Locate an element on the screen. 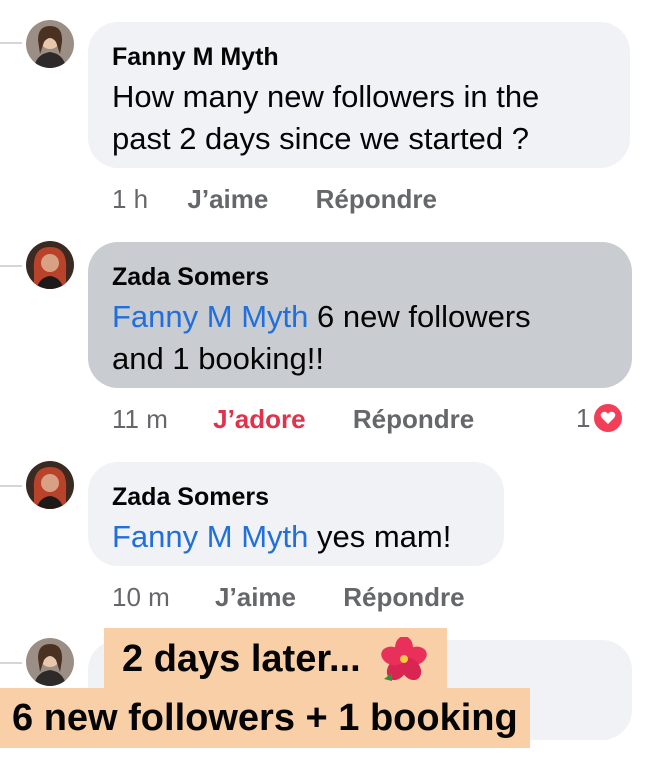 This screenshot has width=662, height=770. comment-author: Fanny M Myth is located at coordinates (359, 57).